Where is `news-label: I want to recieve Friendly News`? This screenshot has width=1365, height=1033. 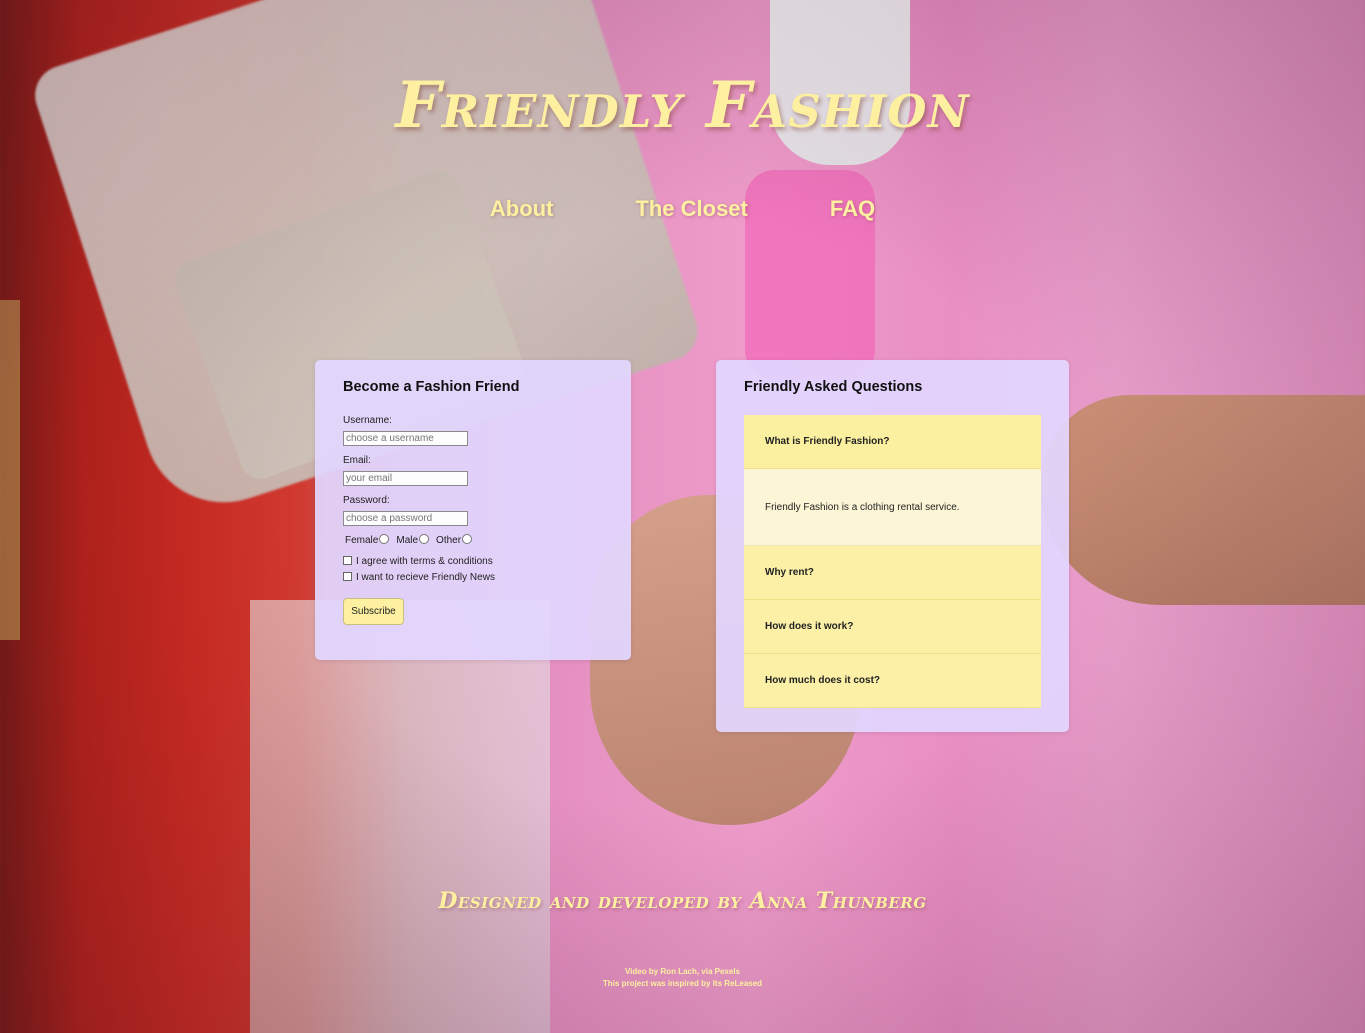 news-label: I want to recieve Friendly News is located at coordinates (425, 577).